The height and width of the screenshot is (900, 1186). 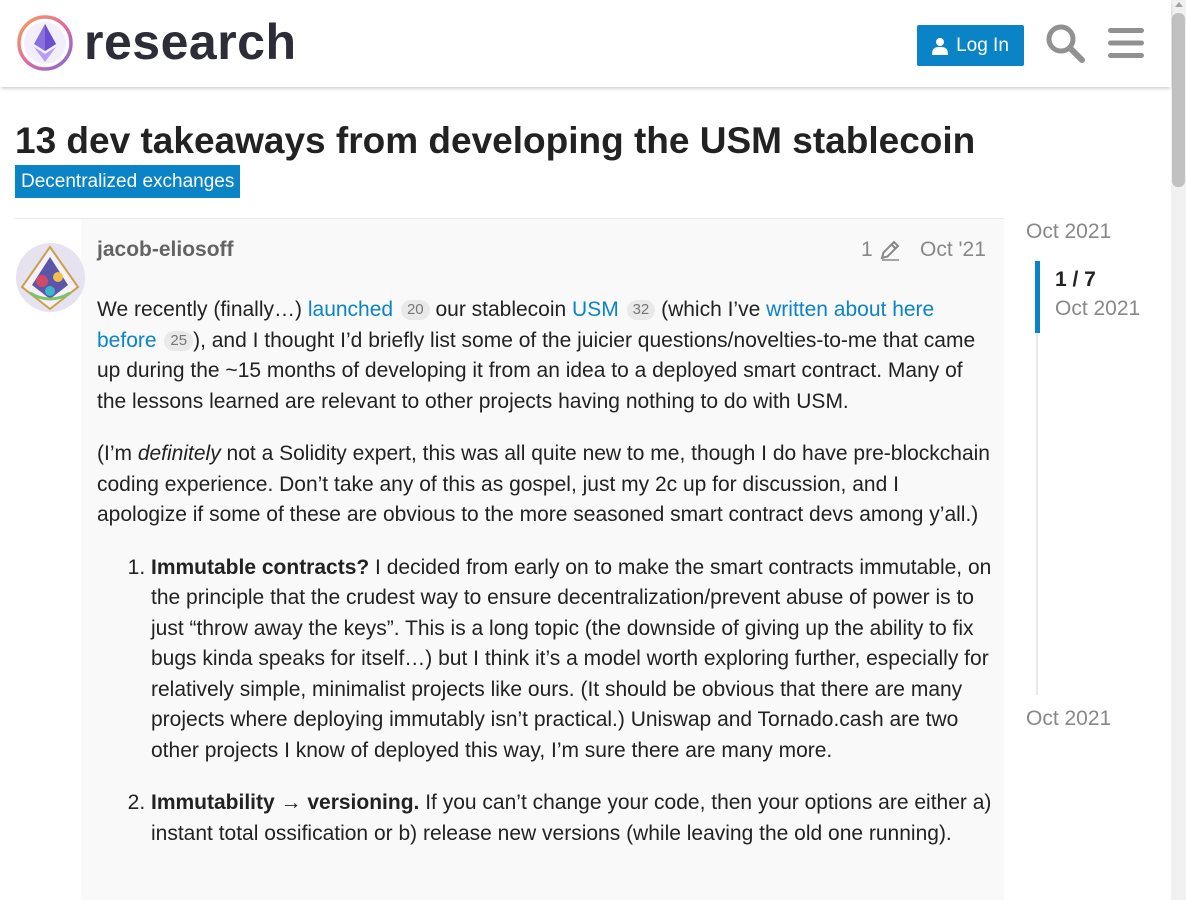 I want to click on text-span: We recently (finally…), so click(x=202, y=309).